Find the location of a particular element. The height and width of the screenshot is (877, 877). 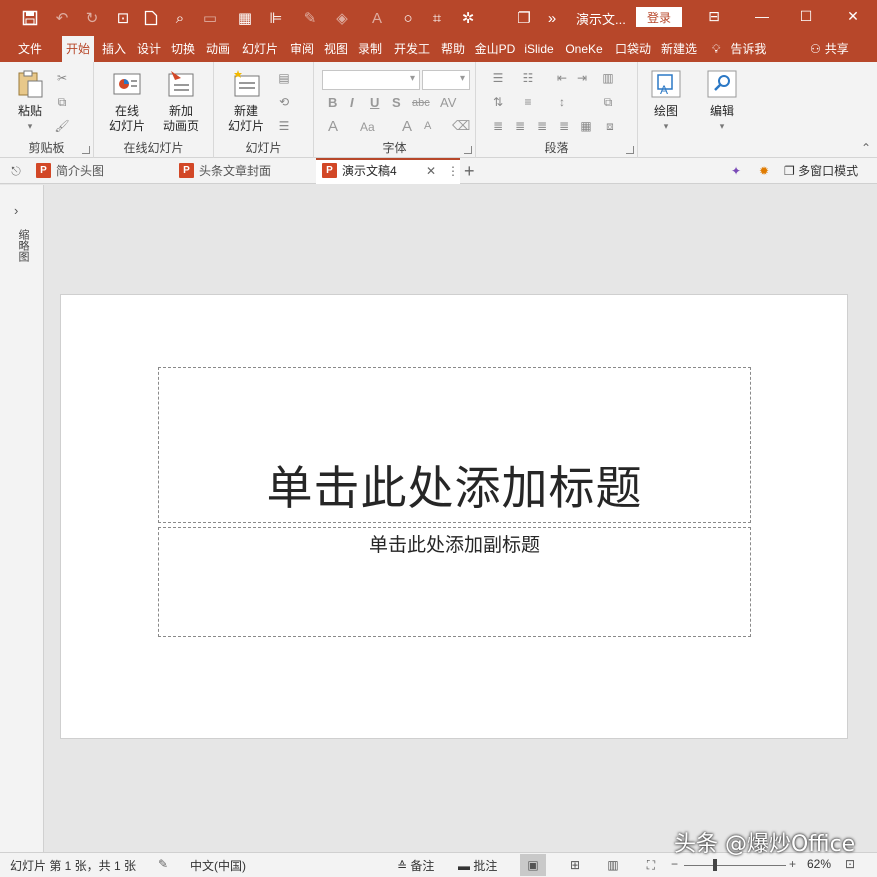

collapse-ribbon-icon: ⌃ is located at coordinates (866, 148).